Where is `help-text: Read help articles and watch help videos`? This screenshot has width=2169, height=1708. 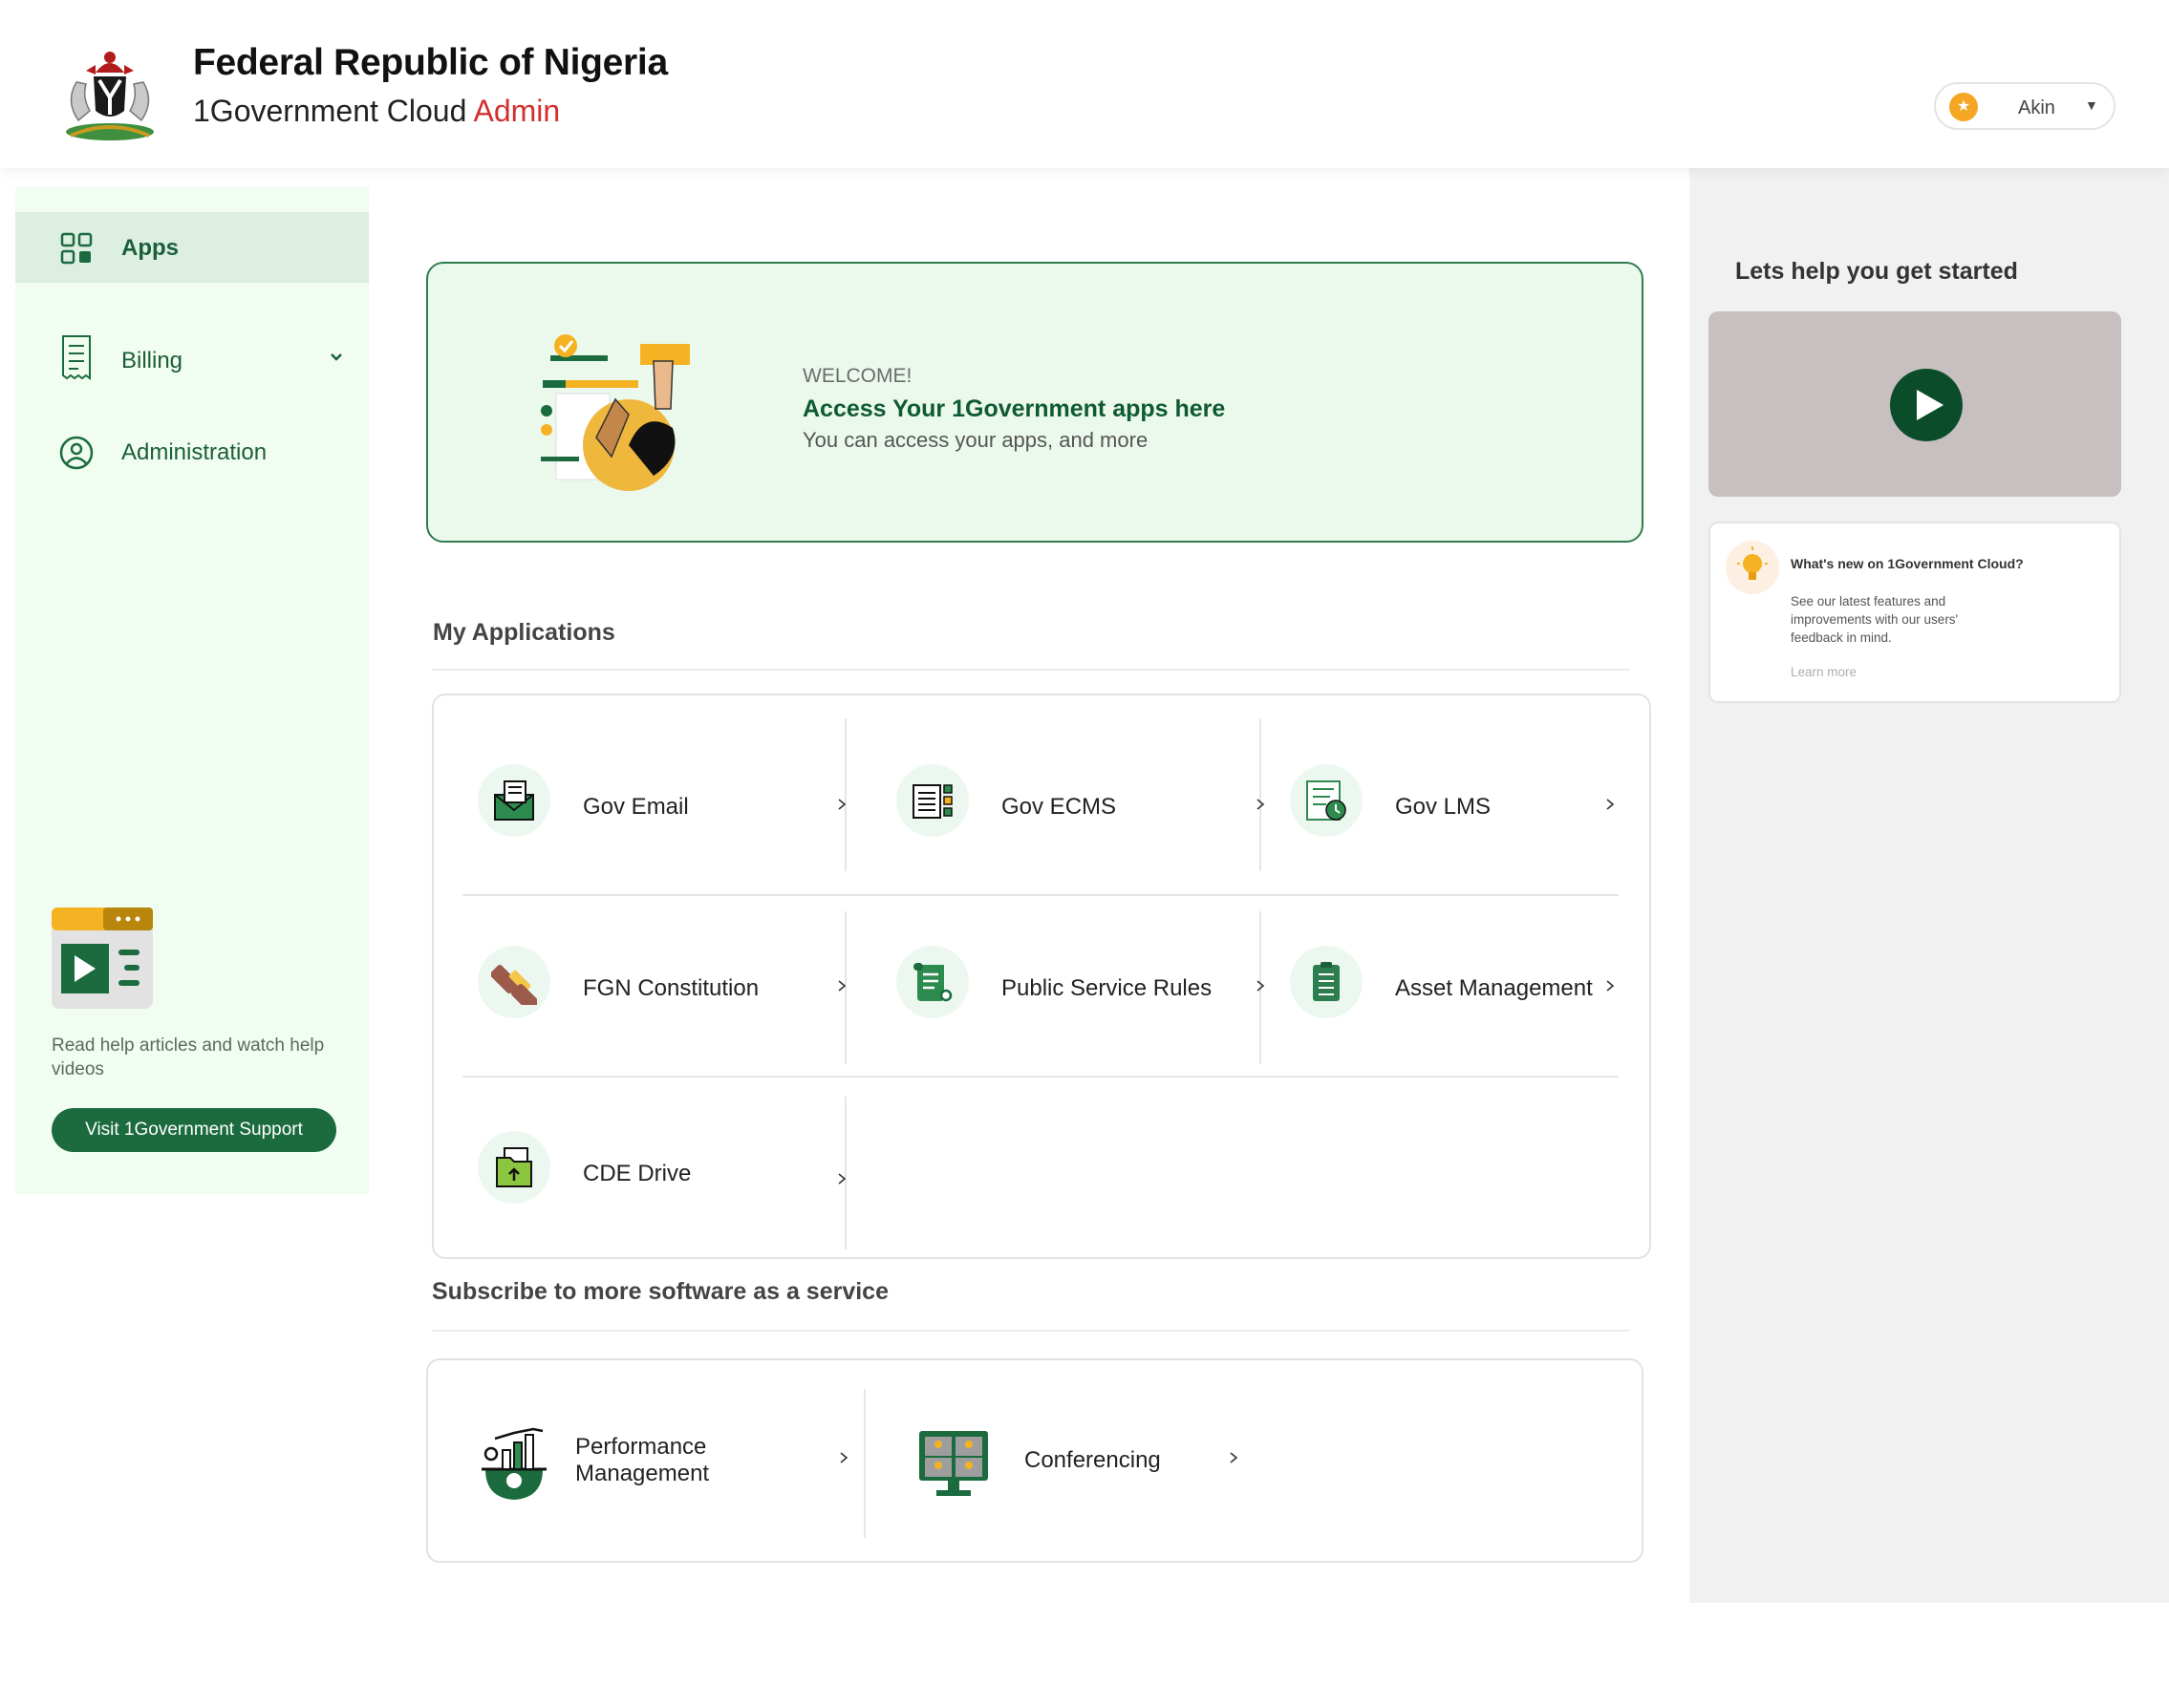
help-text: Read help articles and watch help videos is located at coordinates (189, 1057).